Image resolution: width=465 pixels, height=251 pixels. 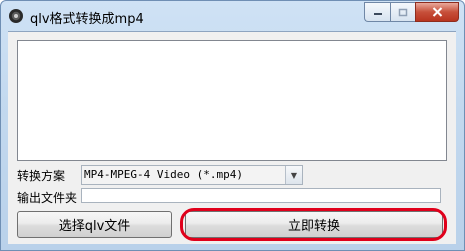 What do you see at coordinates (232, 16) in the screenshot?
I see `title-bar: qlv格式转换成mp4` at bounding box center [232, 16].